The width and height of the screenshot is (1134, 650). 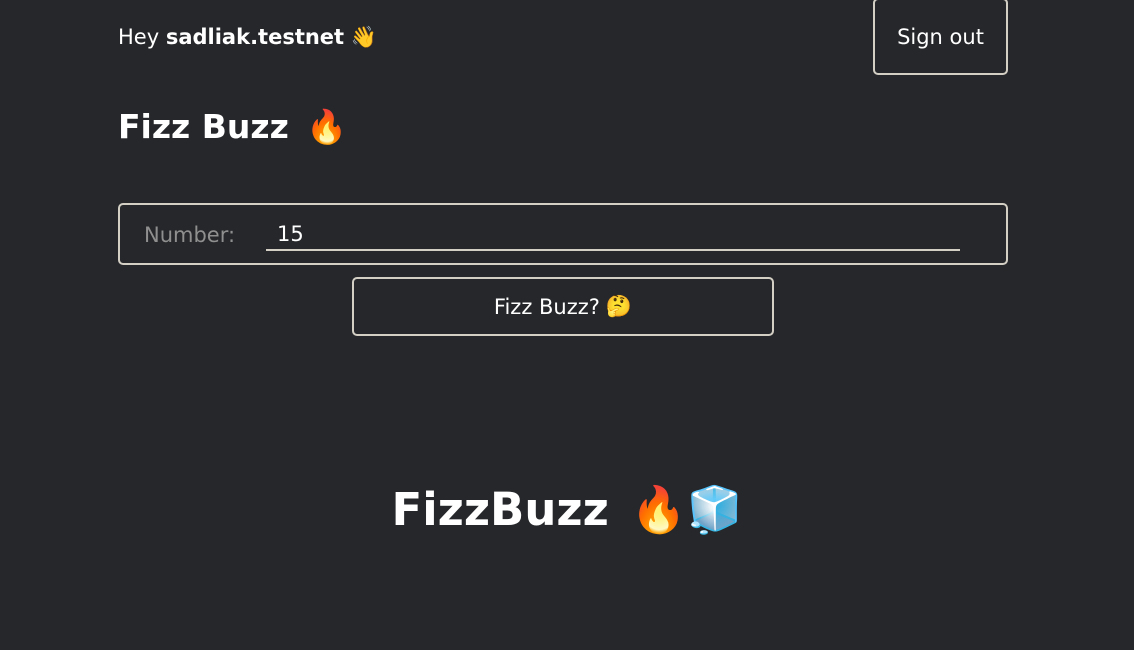 I want to click on fizz-buzz-submit-button: Fizz Buzz? 🤔, so click(x=563, y=306).